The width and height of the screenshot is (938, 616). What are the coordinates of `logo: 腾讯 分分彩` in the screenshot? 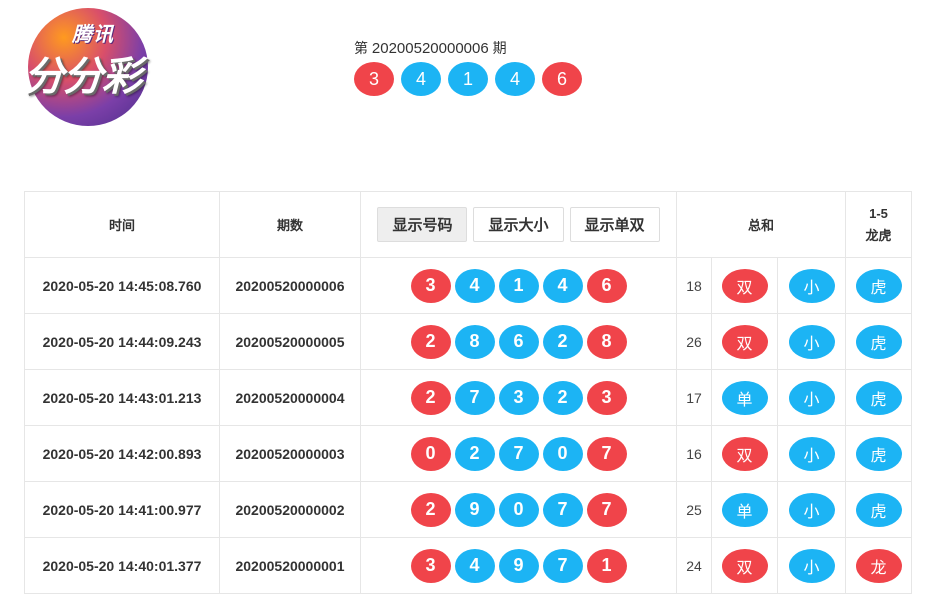 It's located at (86, 67).